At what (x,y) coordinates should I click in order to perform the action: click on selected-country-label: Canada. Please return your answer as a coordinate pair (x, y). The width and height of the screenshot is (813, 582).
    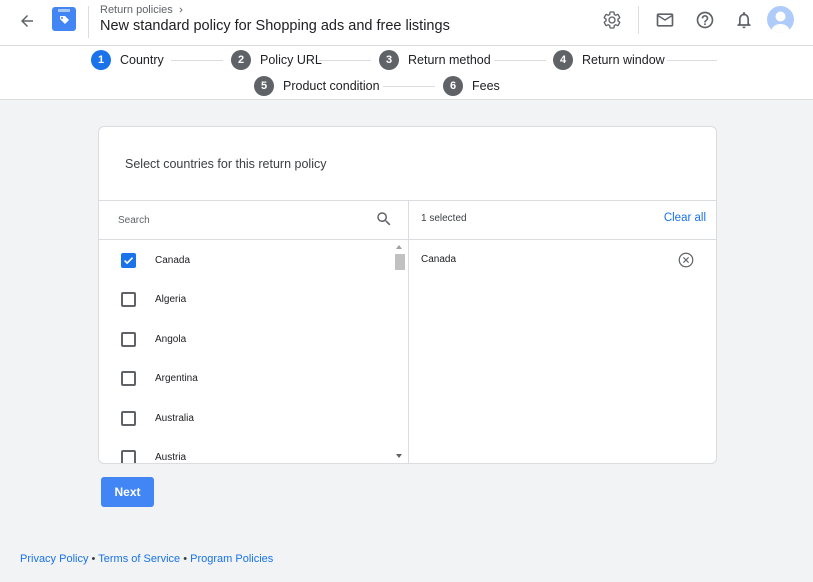
    Looking at the image, I should click on (439, 259).